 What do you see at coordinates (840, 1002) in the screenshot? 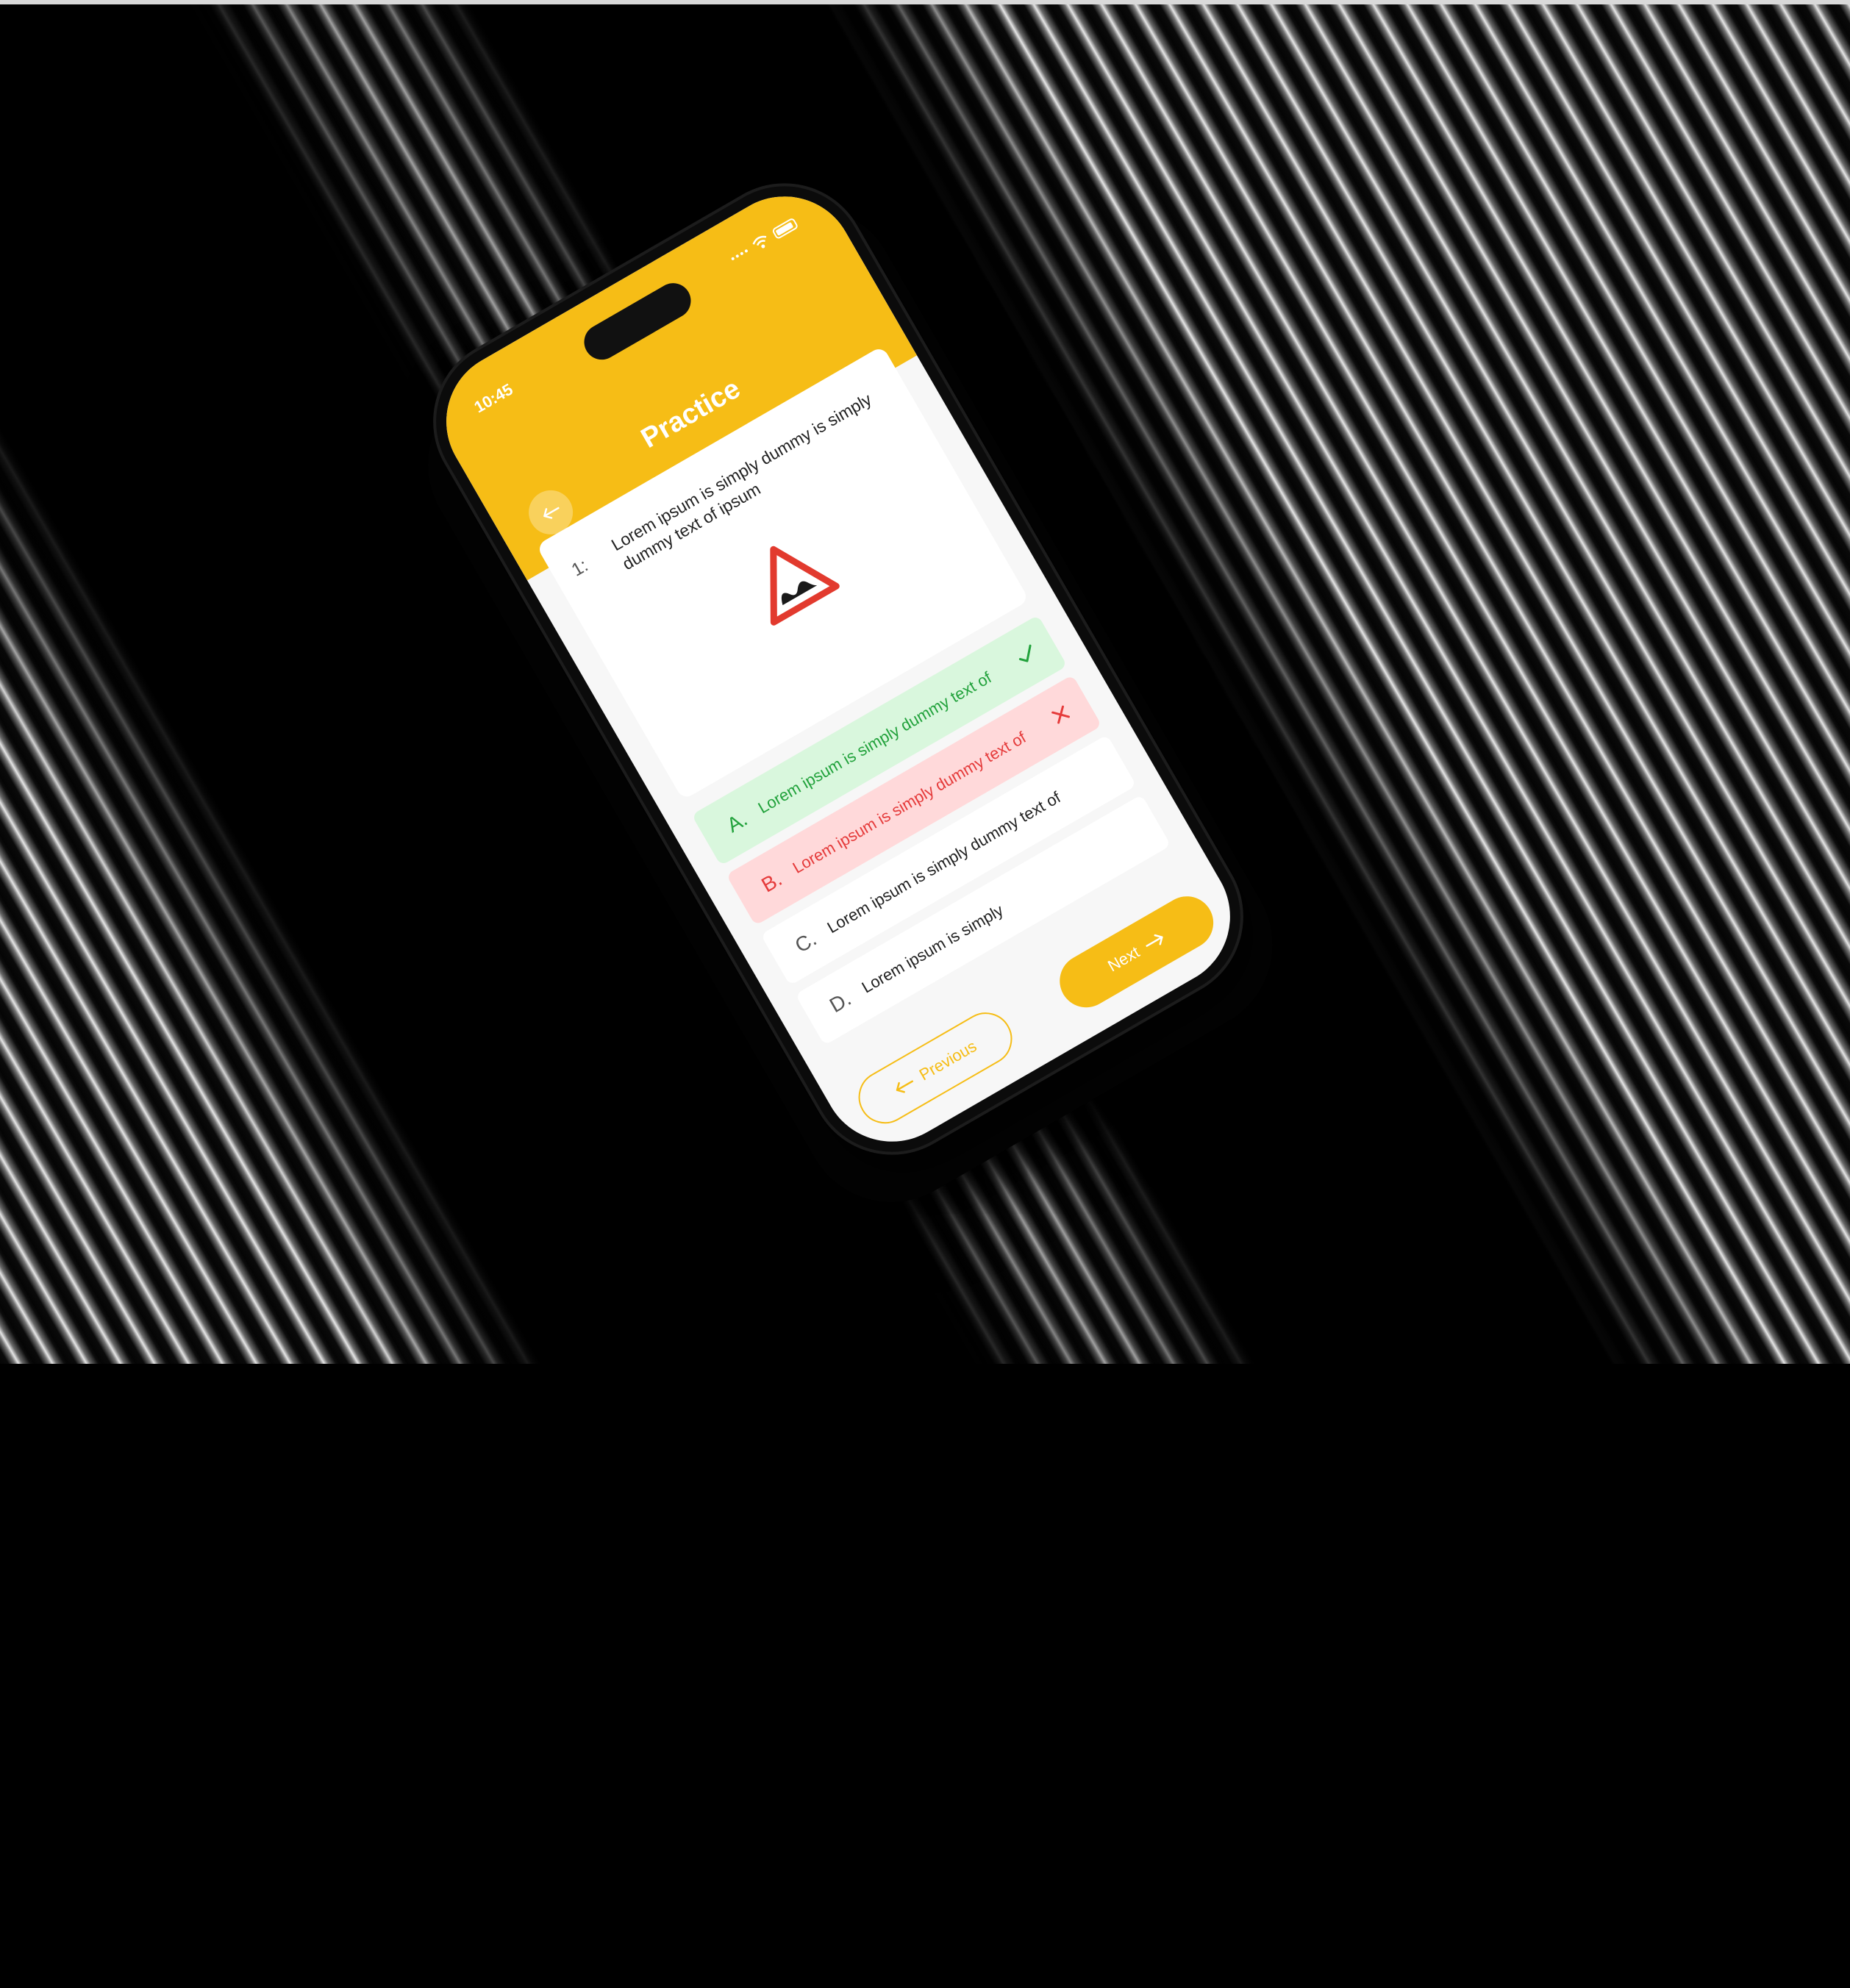
I see `option-letter: D.` at bounding box center [840, 1002].